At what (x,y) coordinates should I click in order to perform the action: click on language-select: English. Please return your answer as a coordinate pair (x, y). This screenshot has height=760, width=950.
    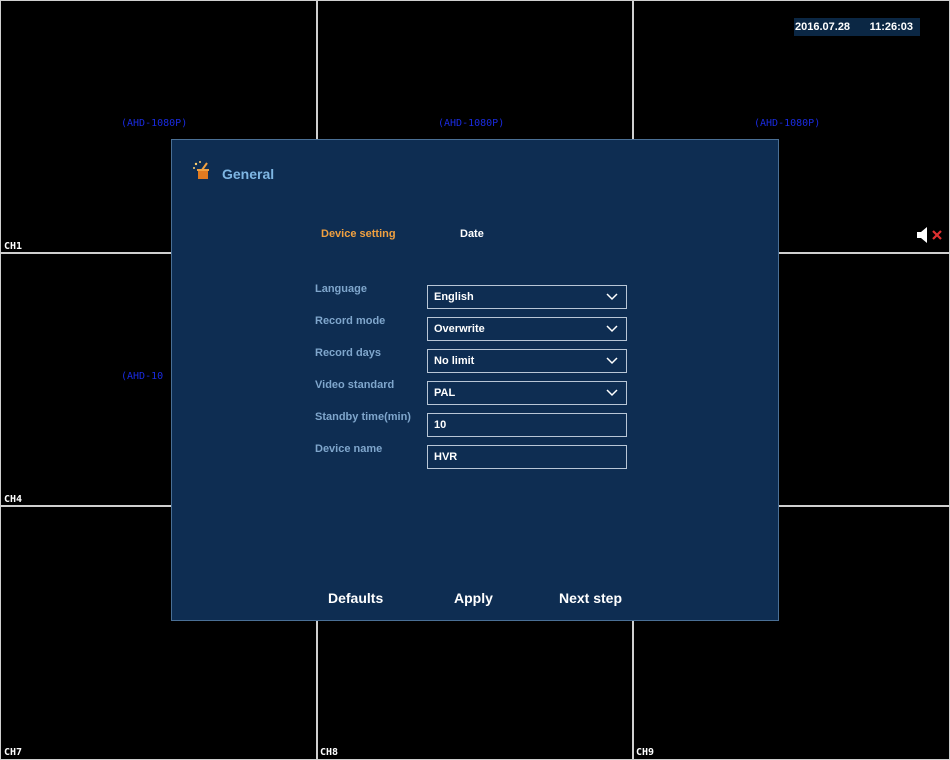
    Looking at the image, I should click on (527, 297).